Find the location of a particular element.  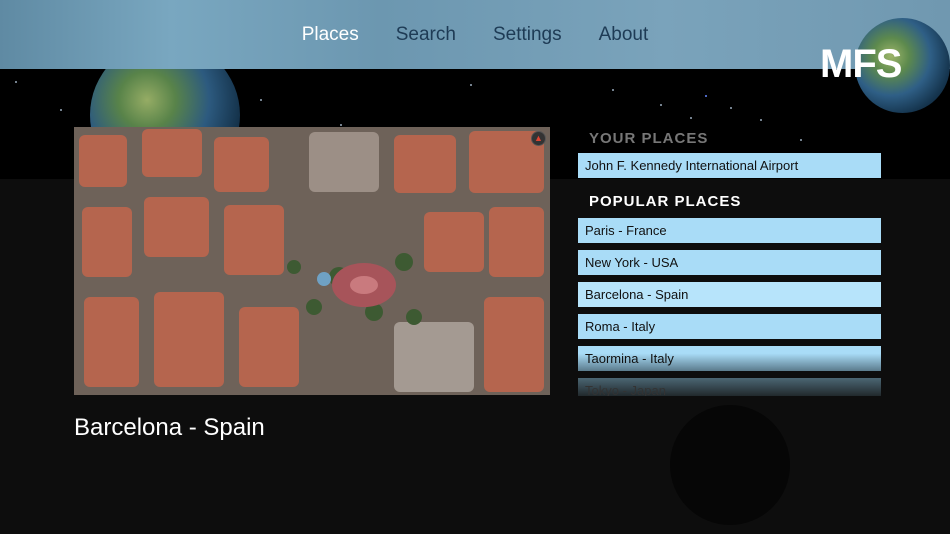

compass-icon: ▲ is located at coordinates (538, 138).